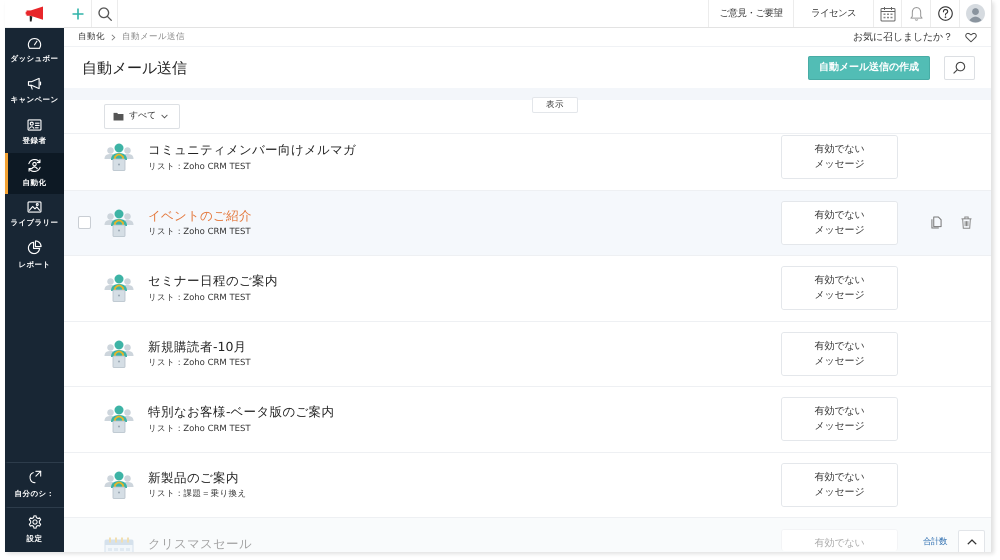  What do you see at coordinates (903, 37) in the screenshot?
I see `feedback-prompt: お気に召しましたか？` at bounding box center [903, 37].